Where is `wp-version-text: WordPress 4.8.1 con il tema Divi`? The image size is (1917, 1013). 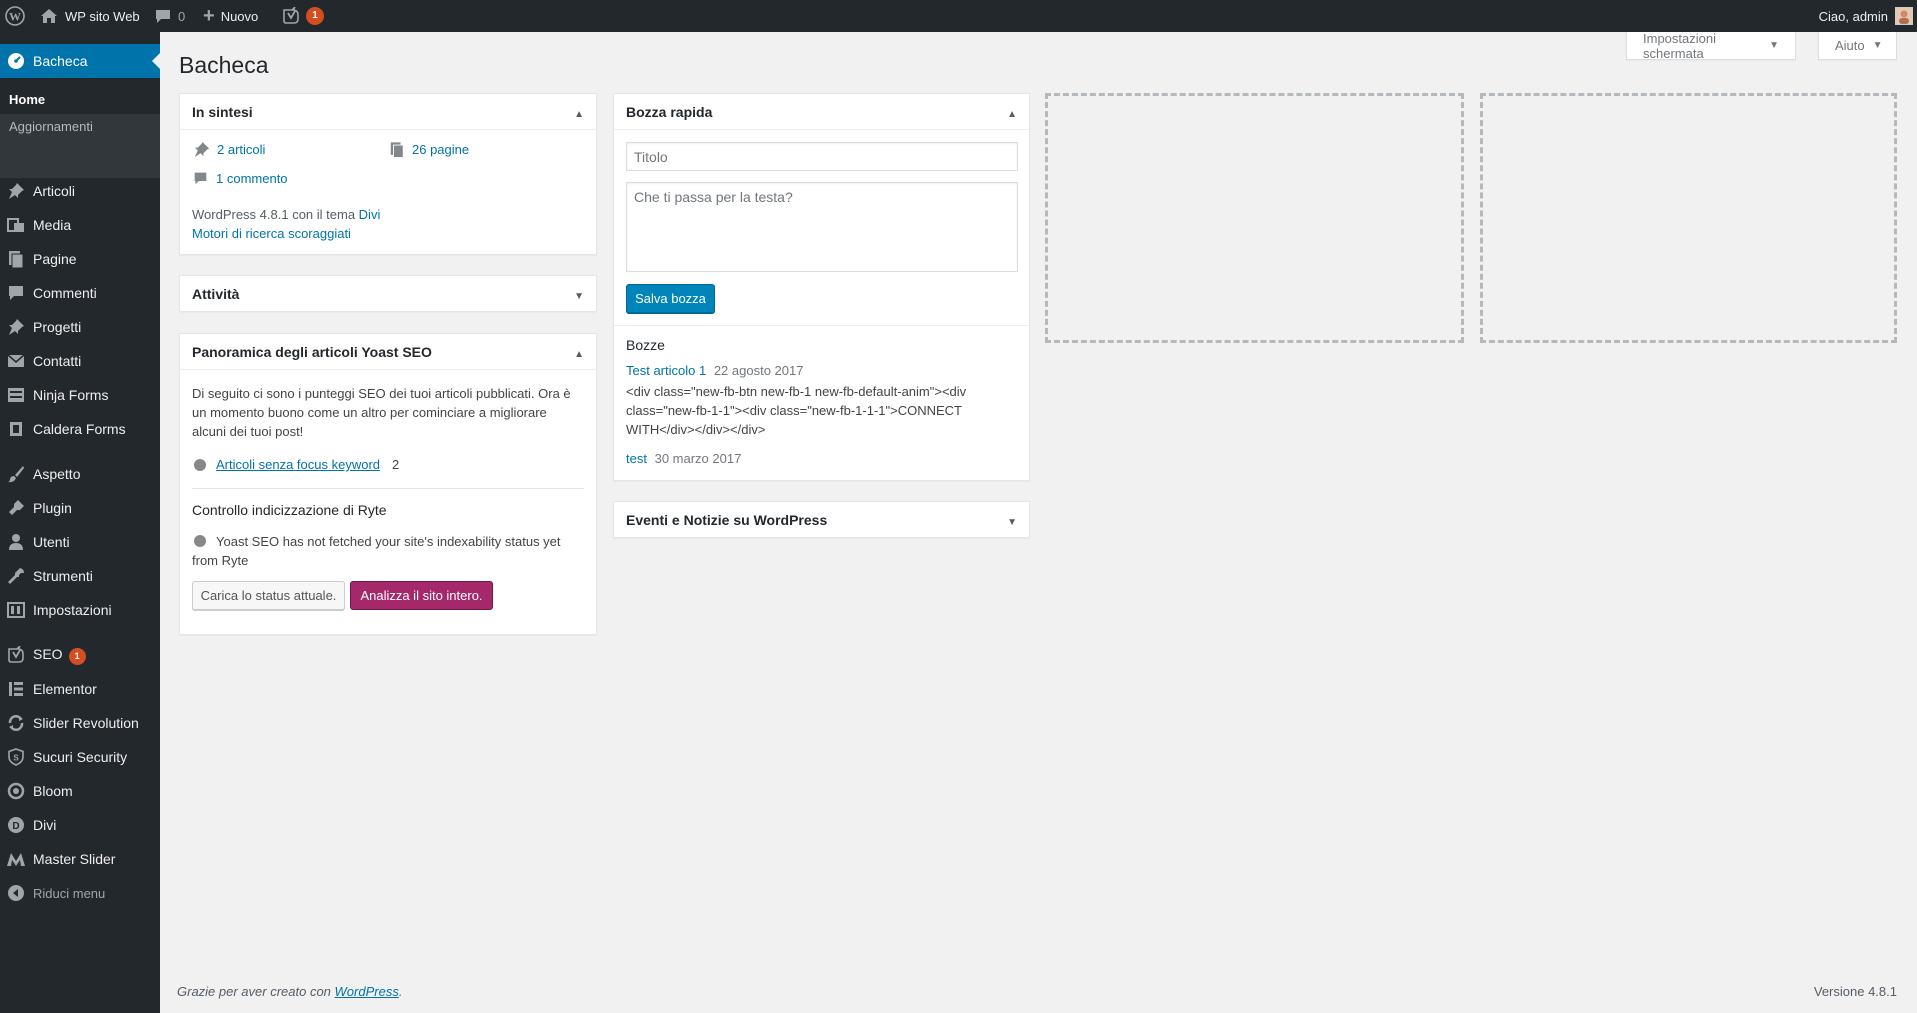
wp-version-text: WordPress 4.8.1 con il tema Divi is located at coordinates (286, 214).